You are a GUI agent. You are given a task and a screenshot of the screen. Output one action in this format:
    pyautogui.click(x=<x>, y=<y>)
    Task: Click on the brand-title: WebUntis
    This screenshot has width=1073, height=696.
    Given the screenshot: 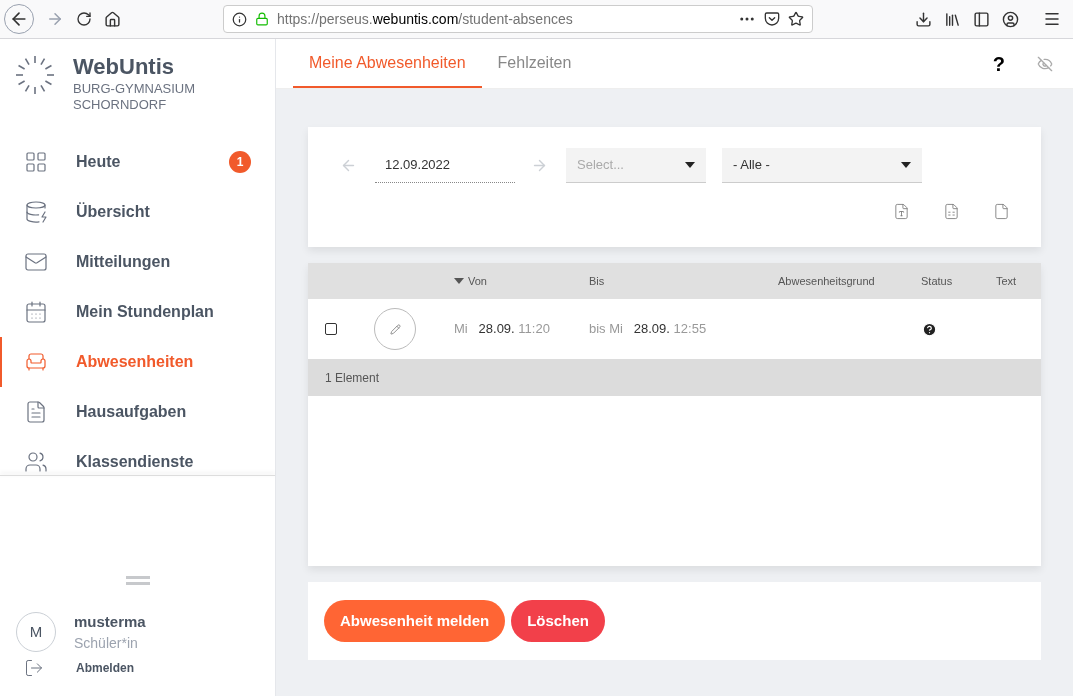 What is the action you would take?
    pyautogui.click(x=124, y=67)
    